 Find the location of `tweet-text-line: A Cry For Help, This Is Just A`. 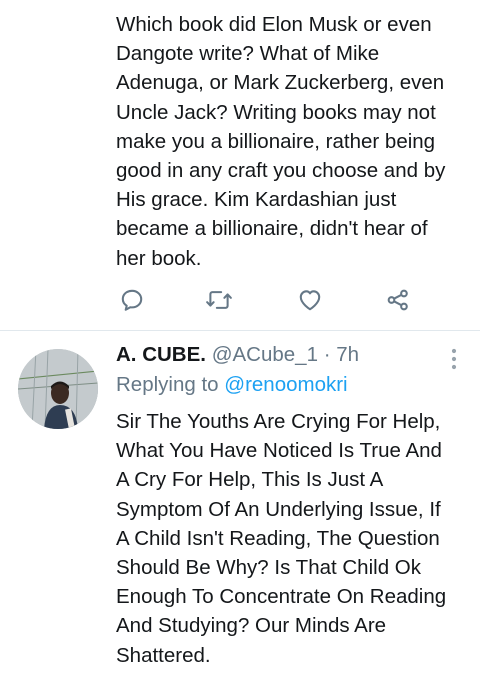

tweet-text-line: A Cry For Help, This Is Just A is located at coordinates (250, 480).